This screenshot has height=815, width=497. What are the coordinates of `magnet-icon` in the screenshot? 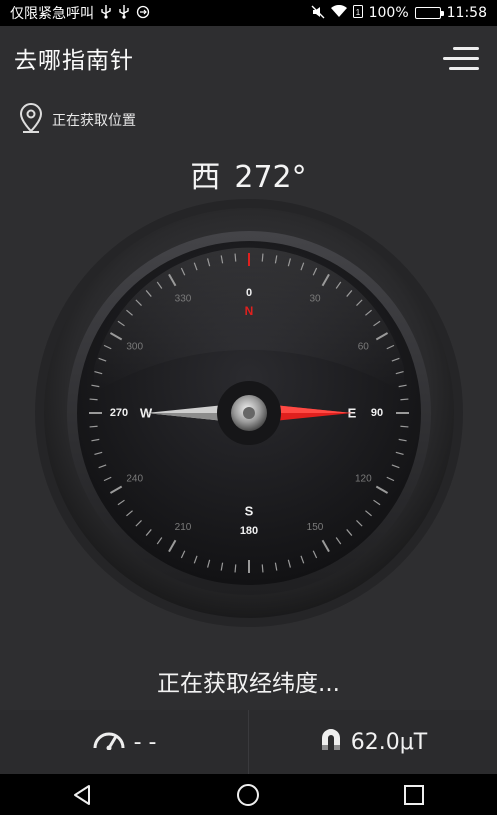 It's located at (331, 742).